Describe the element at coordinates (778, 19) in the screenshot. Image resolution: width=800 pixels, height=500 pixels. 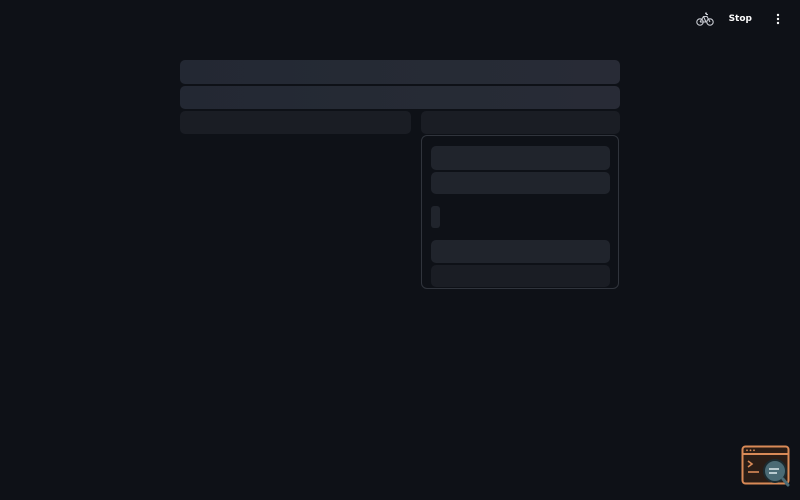
I see `vertical-dots-menu-icon` at that location.